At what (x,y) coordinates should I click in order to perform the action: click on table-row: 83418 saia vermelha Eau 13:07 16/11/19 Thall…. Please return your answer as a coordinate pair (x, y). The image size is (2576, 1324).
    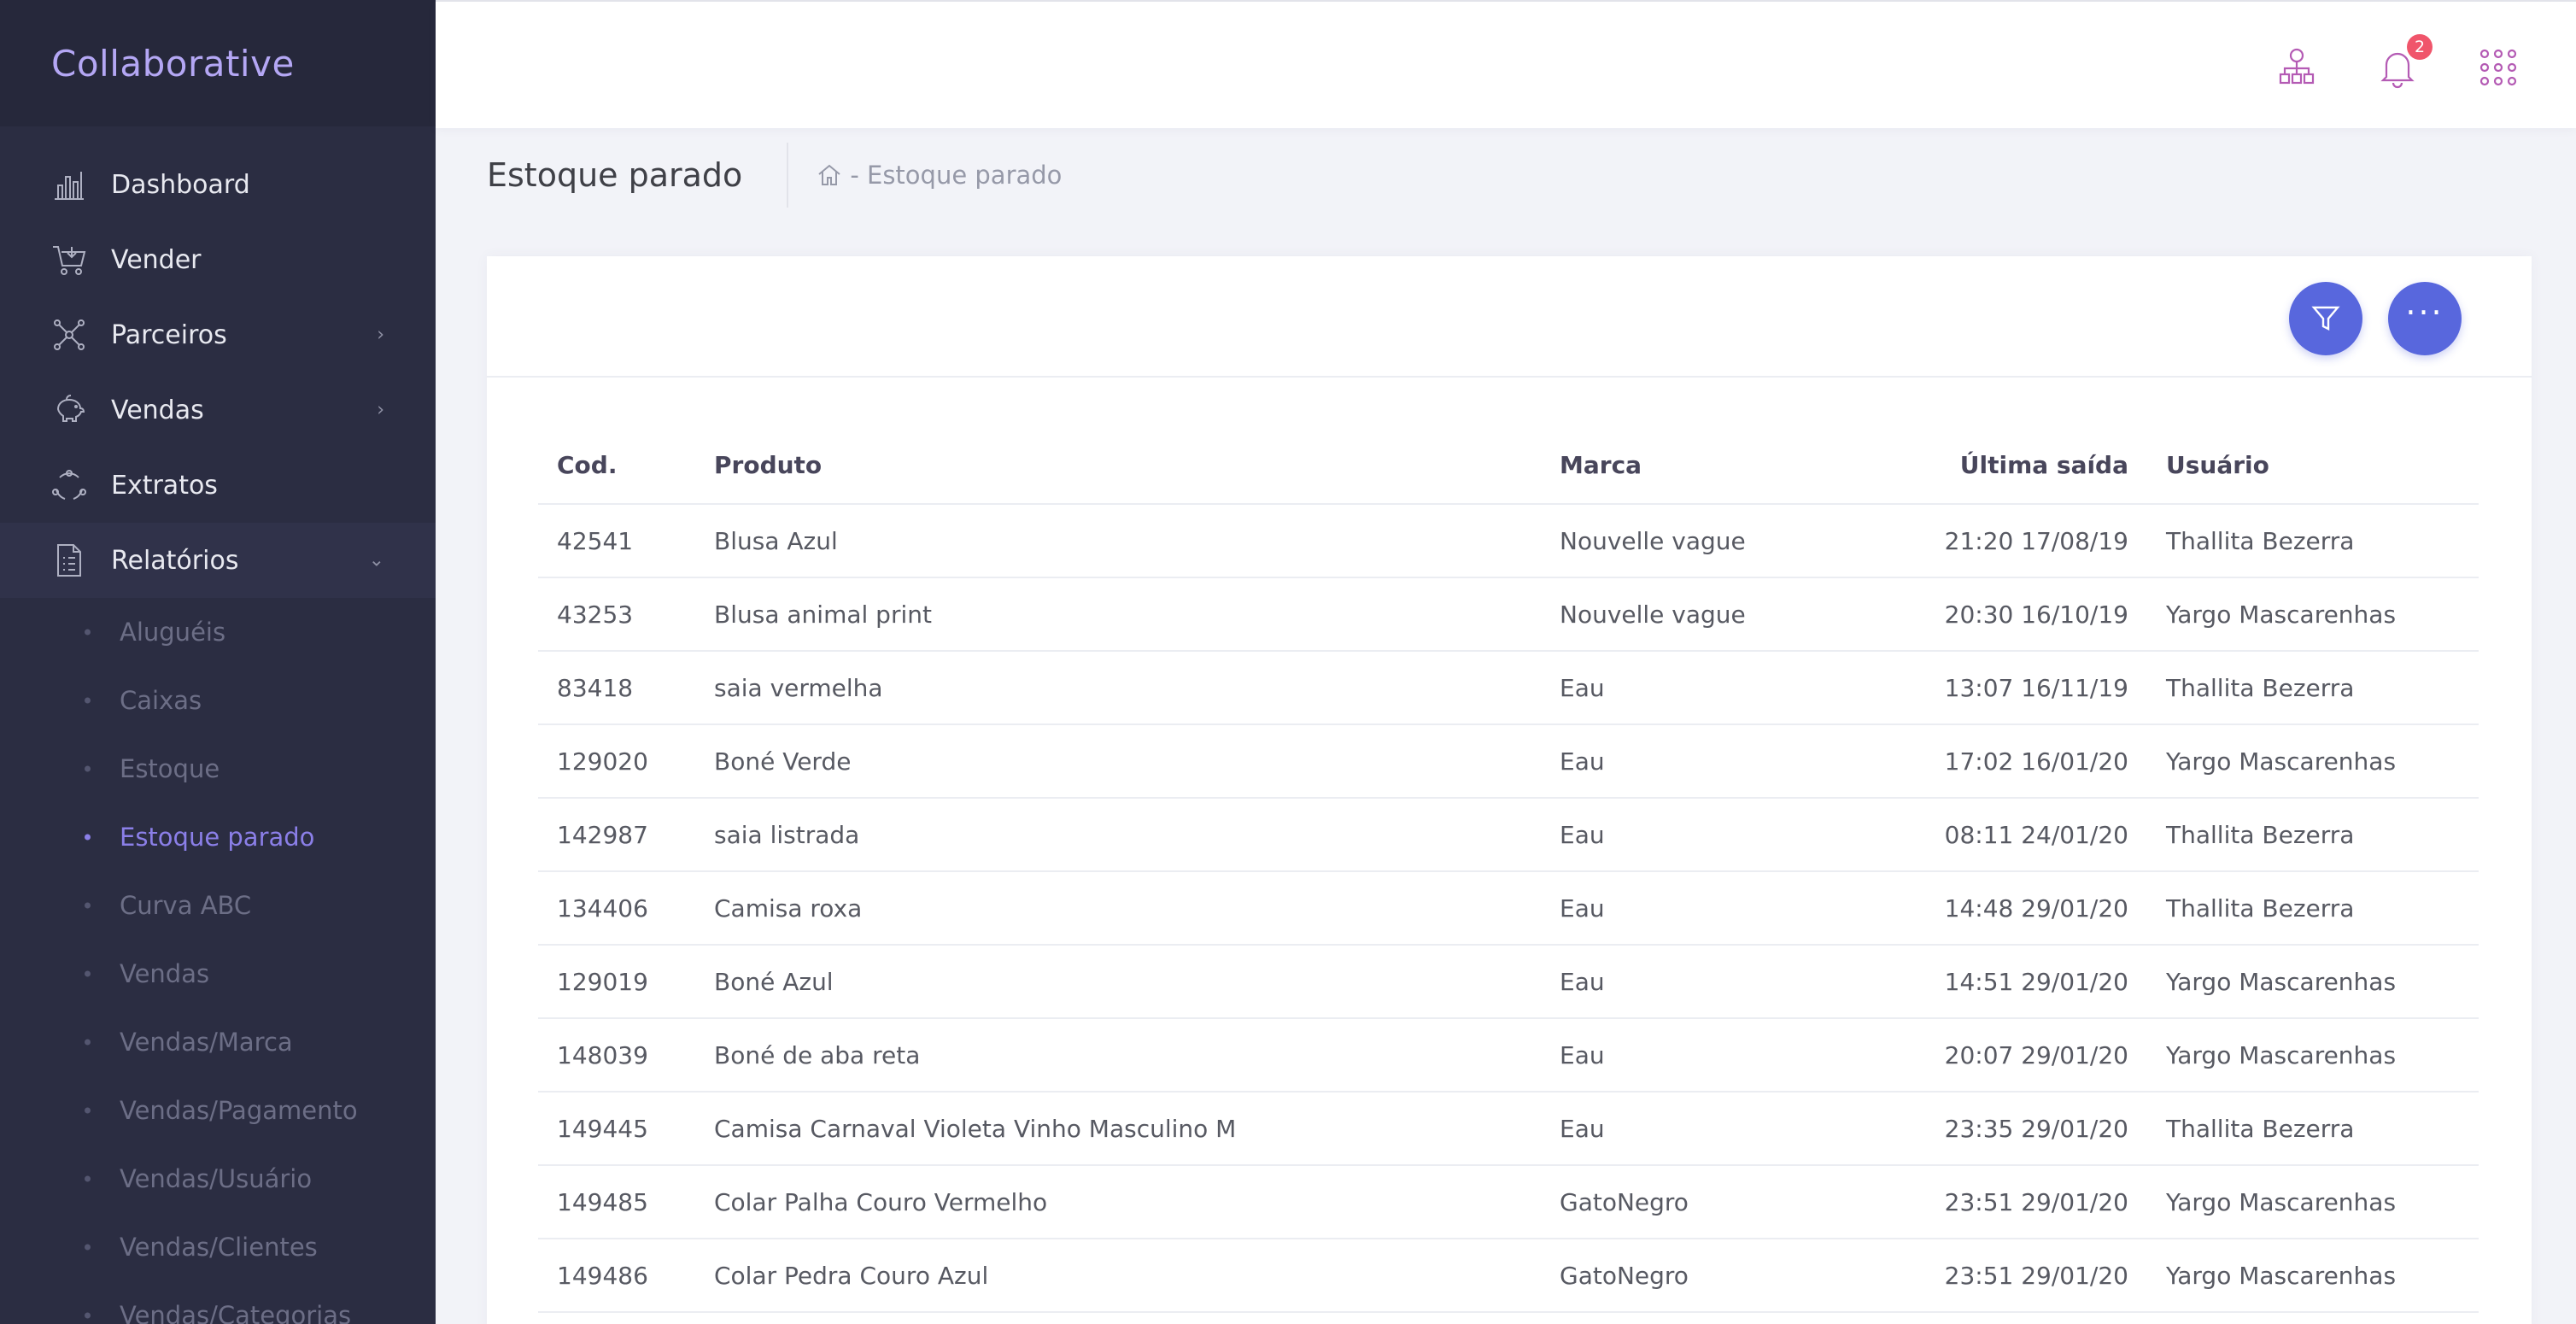
    Looking at the image, I should click on (1508, 688).